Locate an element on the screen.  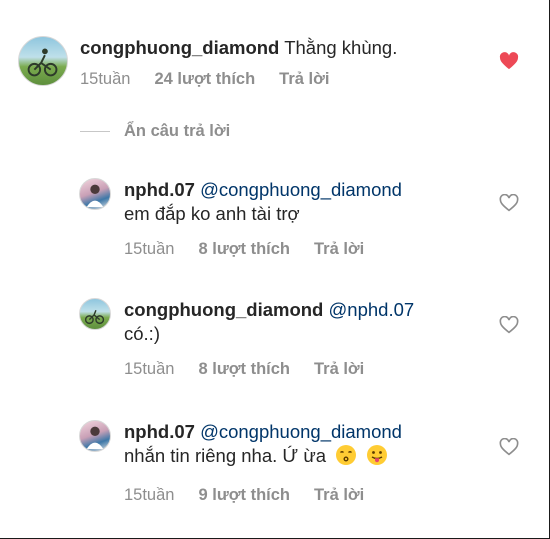
comment-meta: 15tuần 24 lượt thích Trả lời is located at coordinates (238, 79).